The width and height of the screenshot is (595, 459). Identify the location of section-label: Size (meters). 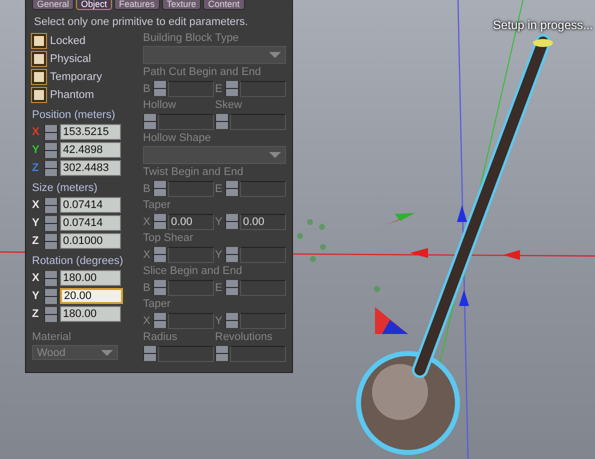
(65, 188).